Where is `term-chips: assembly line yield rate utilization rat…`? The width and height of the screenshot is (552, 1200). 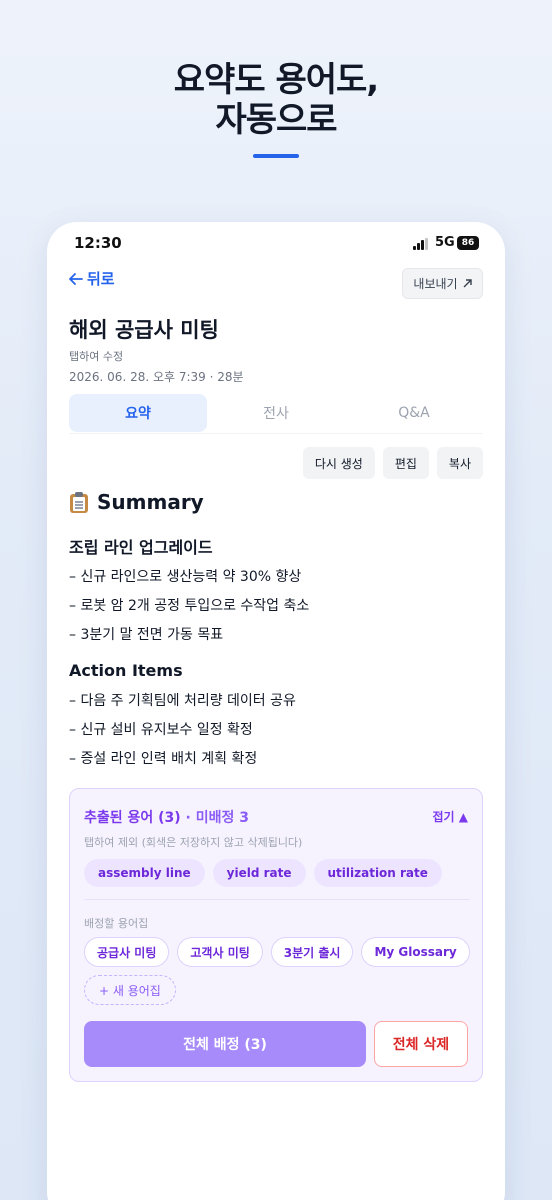 term-chips: assembly line yield rate utilization rat… is located at coordinates (277, 873).